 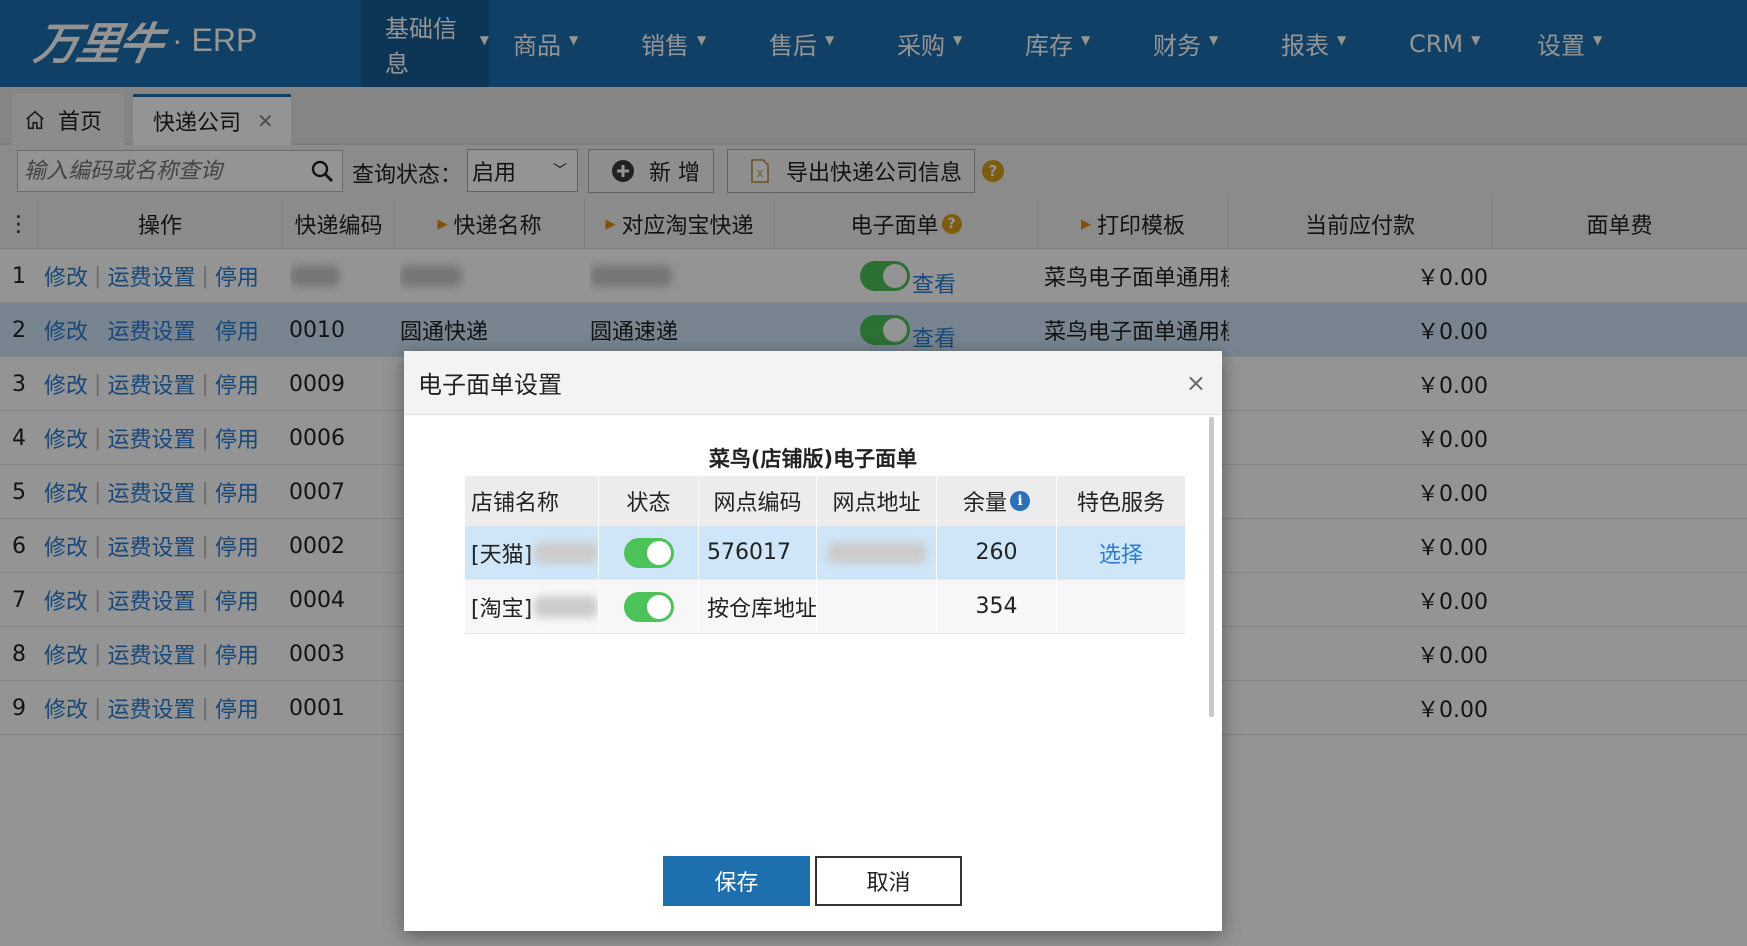 What do you see at coordinates (490, 385) in the screenshot?
I see `dialog-title: 电子面单设置` at bounding box center [490, 385].